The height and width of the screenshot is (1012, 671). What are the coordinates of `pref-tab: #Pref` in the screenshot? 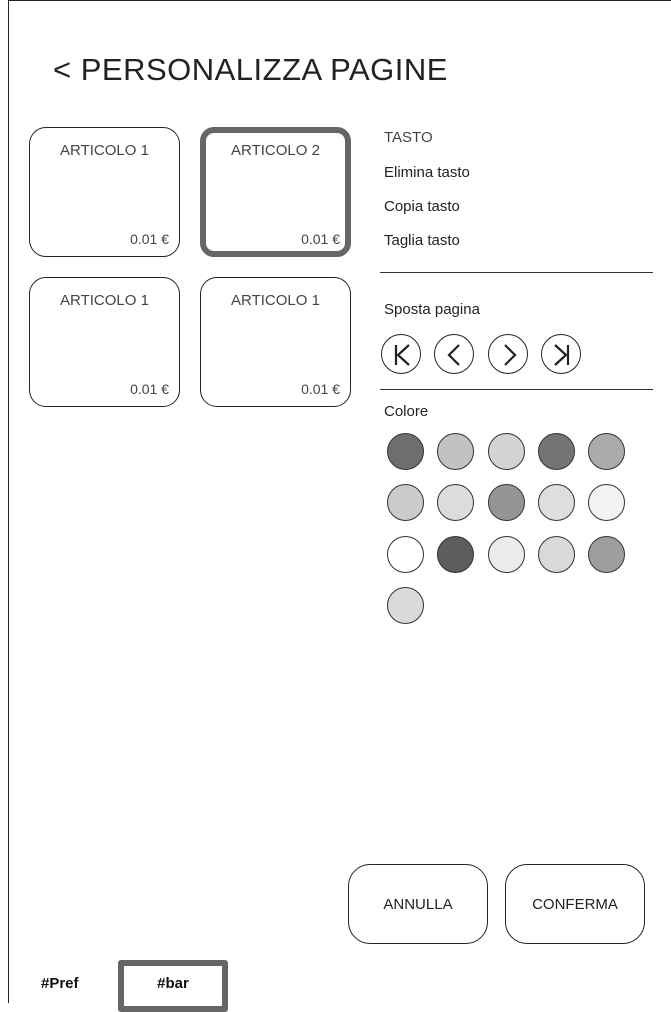 It's located at (60, 983).